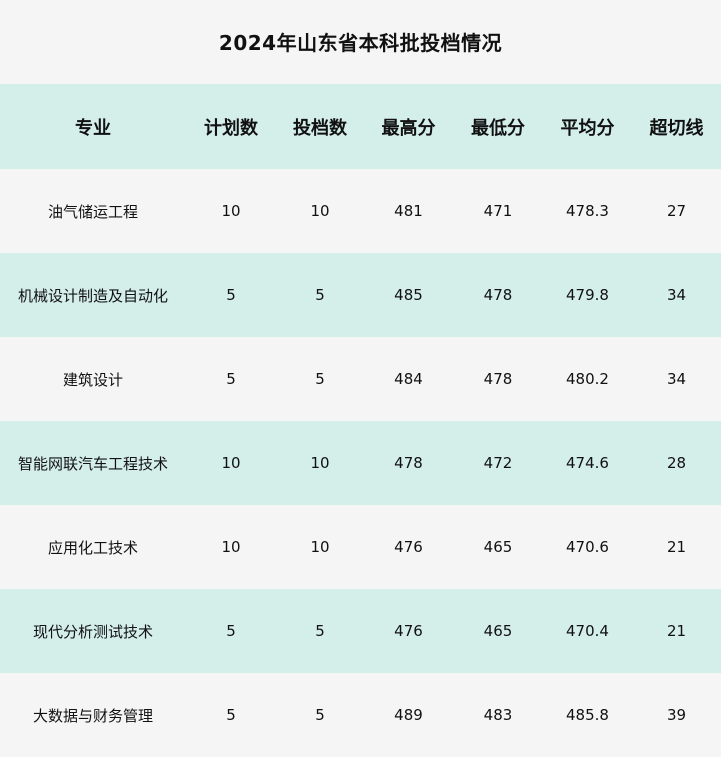 Image resolution: width=721 pixels, height=757 pixels. I want to click on cell-major: 智能网联汽车工程技术, so click(92, 463).